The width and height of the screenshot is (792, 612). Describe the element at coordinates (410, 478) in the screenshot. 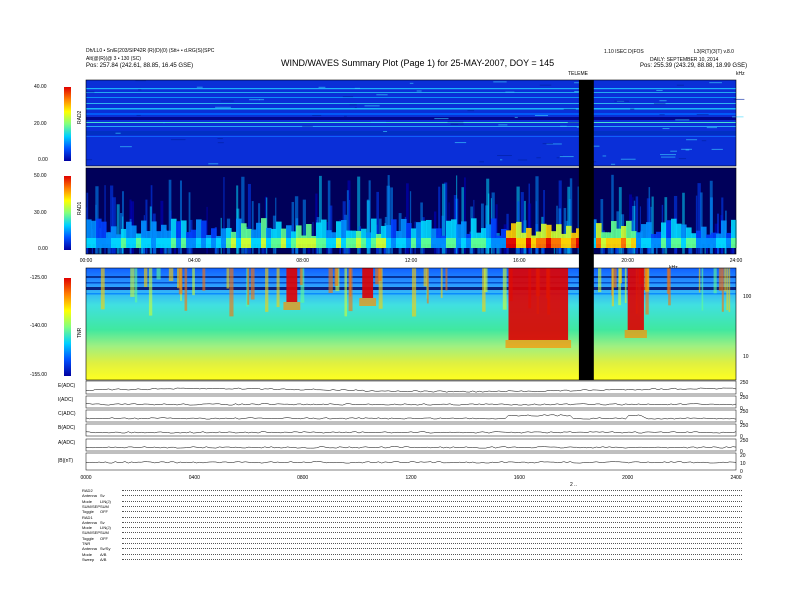

I see `bottom-xtick-3: 1200` at that location.